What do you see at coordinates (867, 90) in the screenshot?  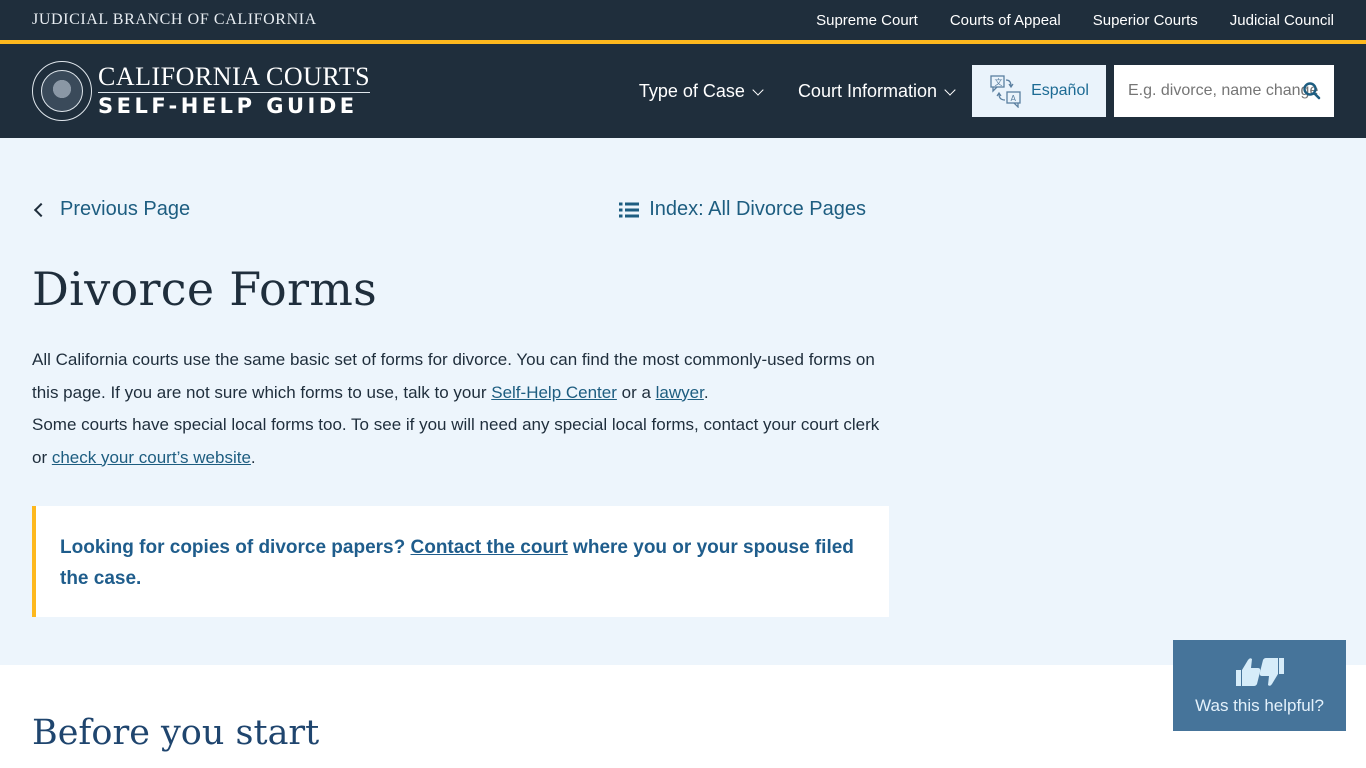 I see `nav-court-information-label: Court Information` at bounding box center [867, 90].